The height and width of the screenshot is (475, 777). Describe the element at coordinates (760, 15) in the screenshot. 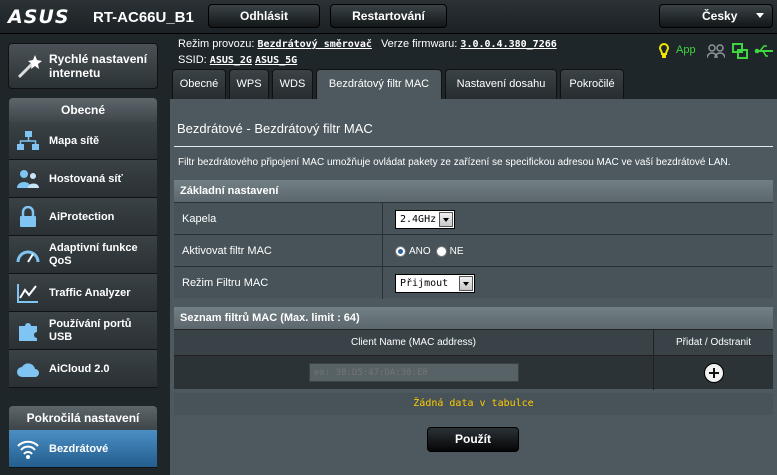

I see `chevron-down-icon` at that location.